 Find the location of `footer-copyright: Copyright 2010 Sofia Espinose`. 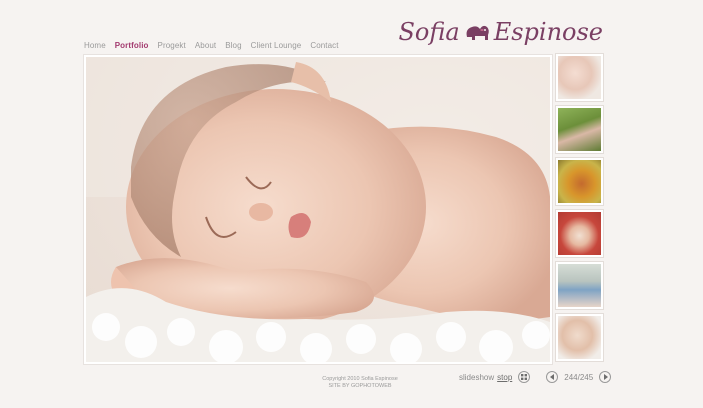

footer-copyright: Copyright 2010 Sofia Espinose is located at coordinates (360, 379).